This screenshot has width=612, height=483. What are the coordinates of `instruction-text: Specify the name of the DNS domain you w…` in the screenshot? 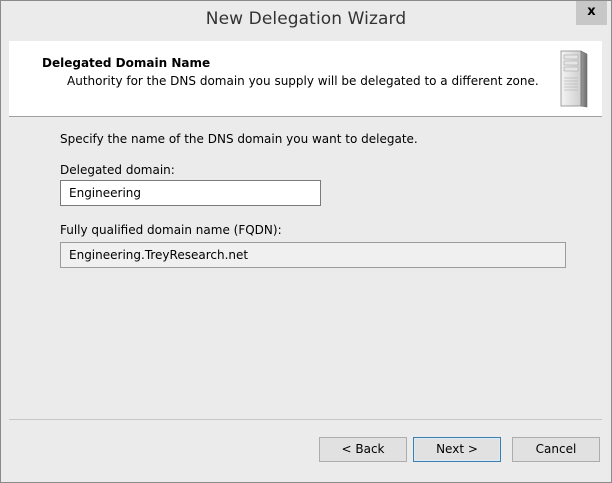 It's located at (239, 139).